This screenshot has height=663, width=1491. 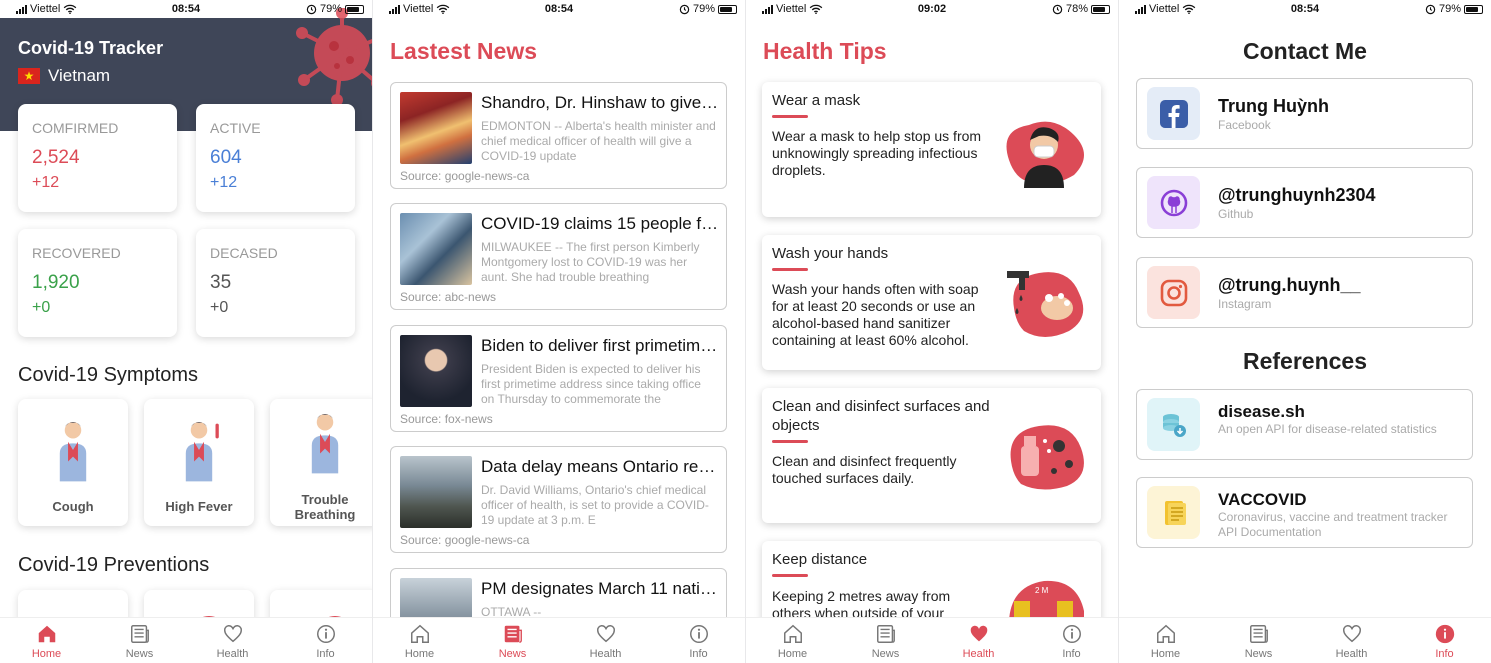 What do you see at coordinates (64, 76) in the screenshot?
I see `country-selector: ★ Vietnam` at bounding box center [64, 76].